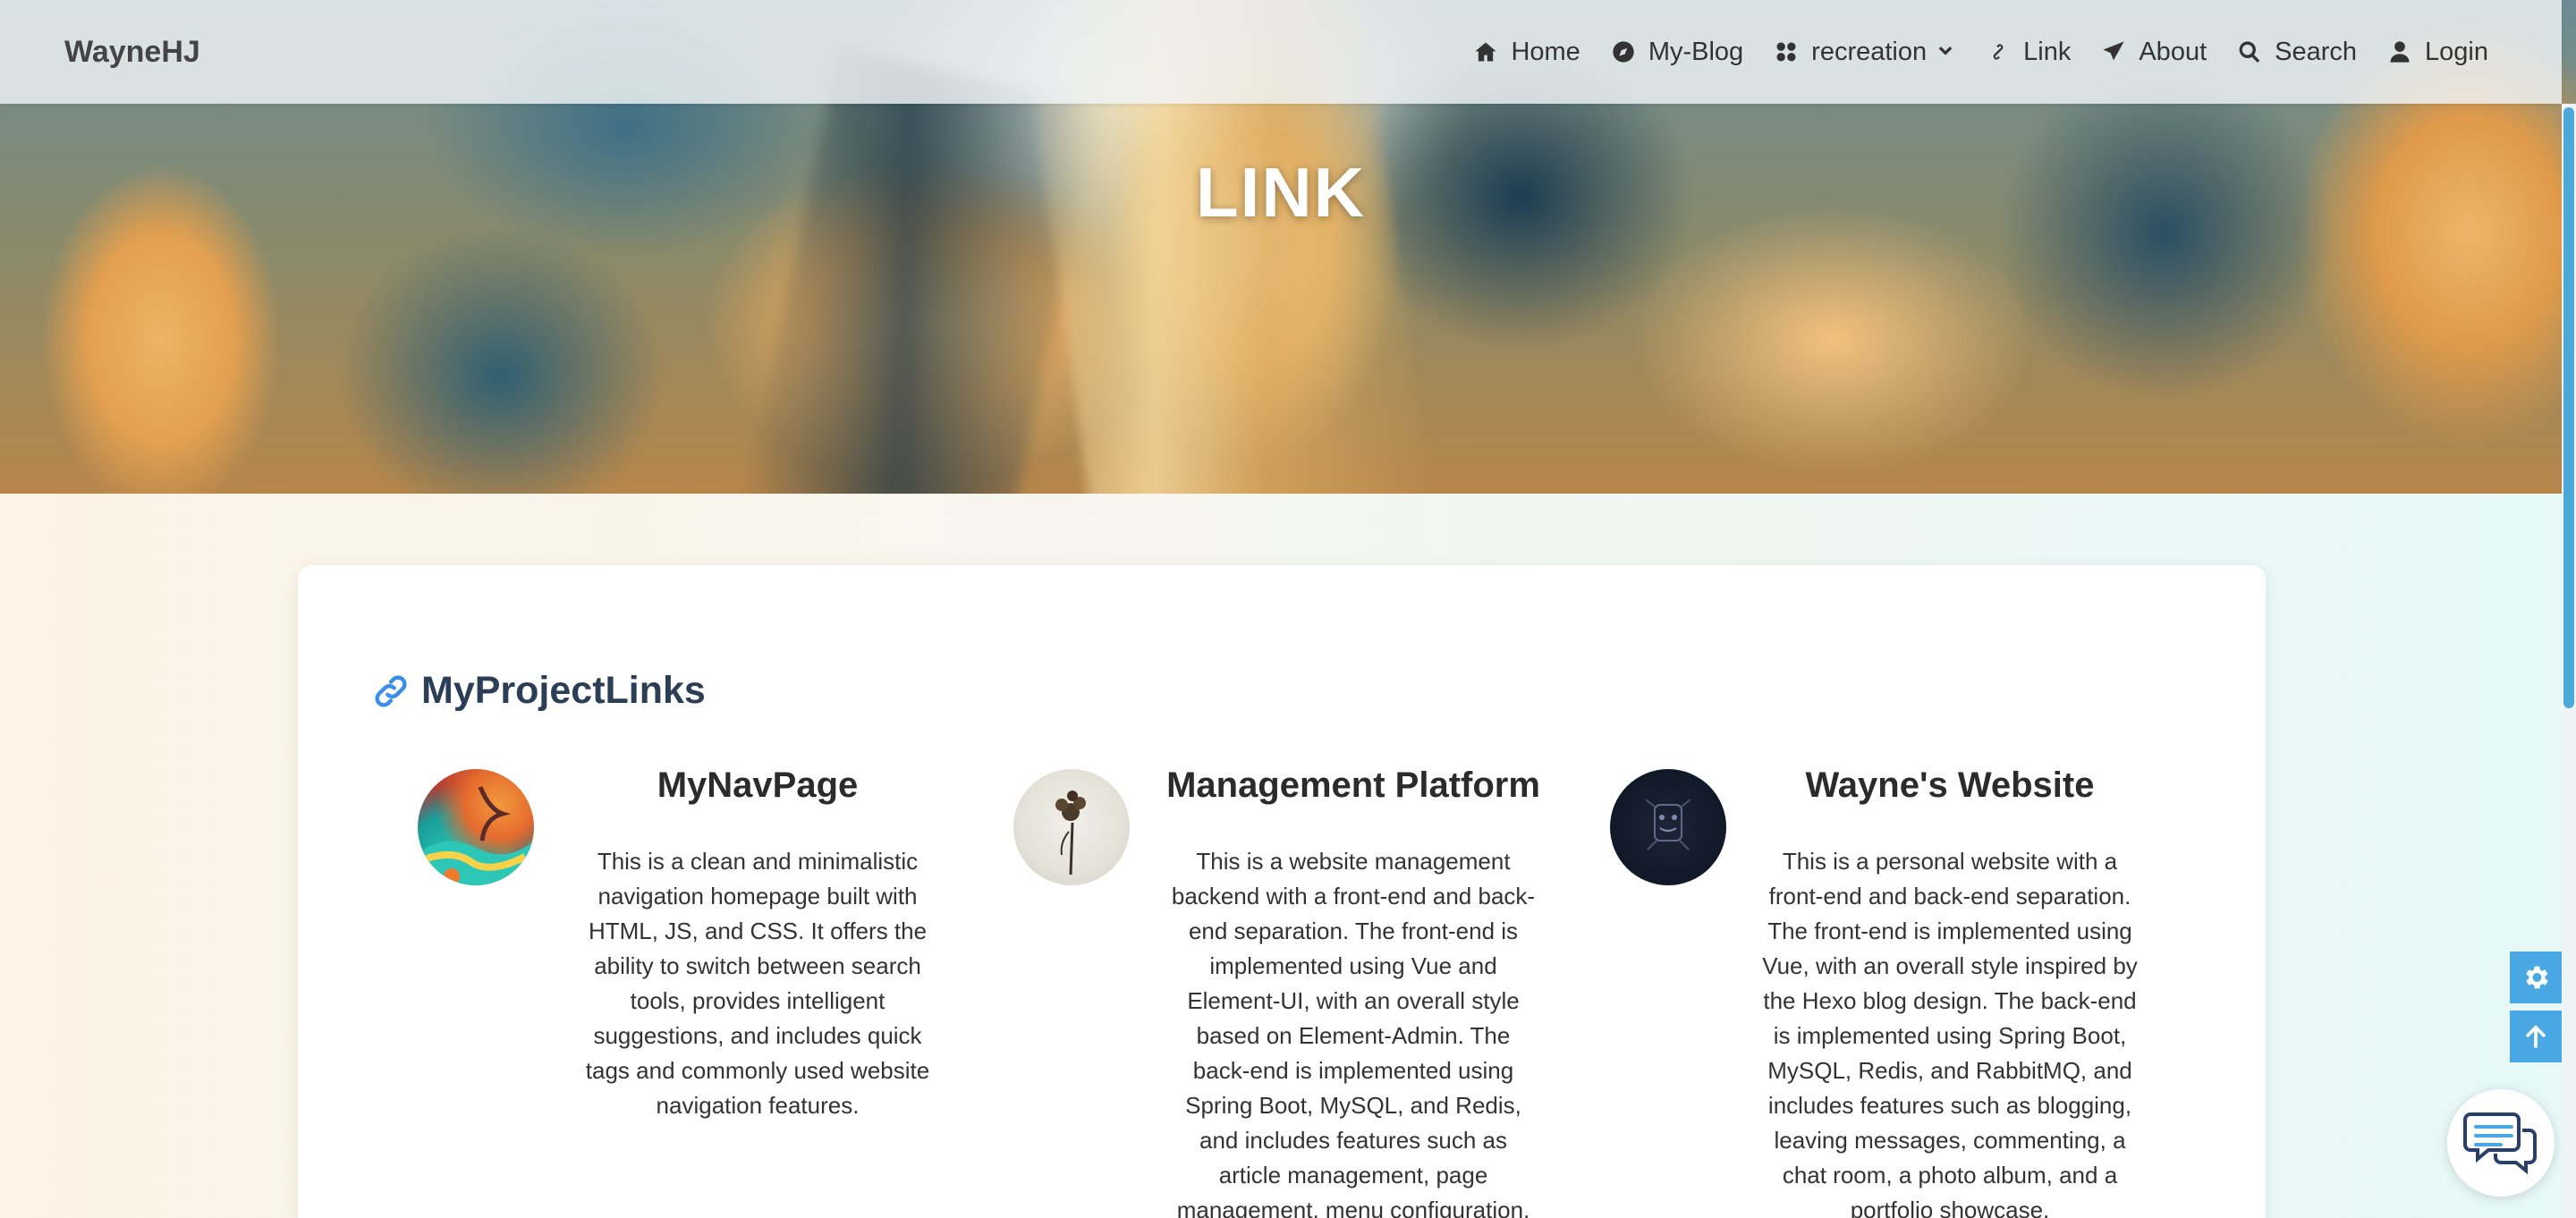  I want to click on arrow-up-icon, so click(2535, 1036).